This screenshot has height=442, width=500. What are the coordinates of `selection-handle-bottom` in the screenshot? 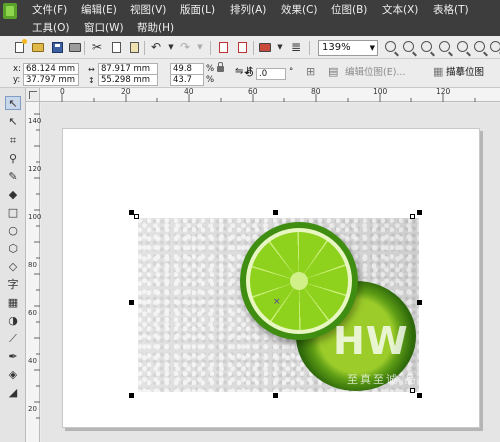 It's located at (275, 395).